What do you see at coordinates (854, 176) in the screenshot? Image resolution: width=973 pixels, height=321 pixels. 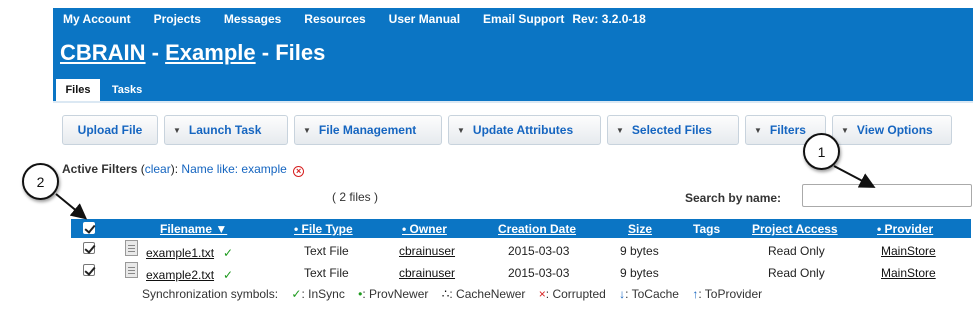 I see `callout-1-arrow` at bounding box center [854, 176].